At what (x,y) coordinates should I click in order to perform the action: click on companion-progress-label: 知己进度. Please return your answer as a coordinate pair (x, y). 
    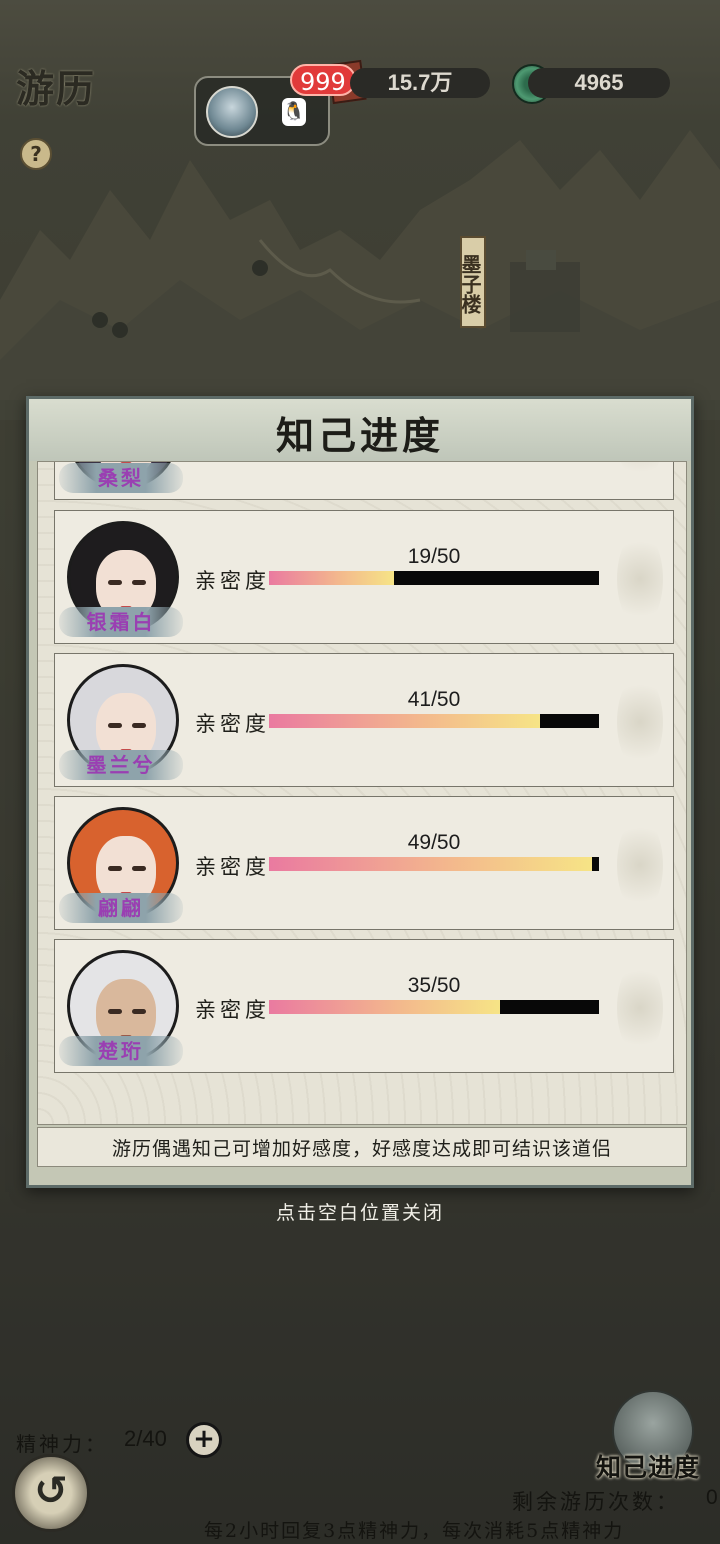
    Looking at the image, I should click on (648, 1466).